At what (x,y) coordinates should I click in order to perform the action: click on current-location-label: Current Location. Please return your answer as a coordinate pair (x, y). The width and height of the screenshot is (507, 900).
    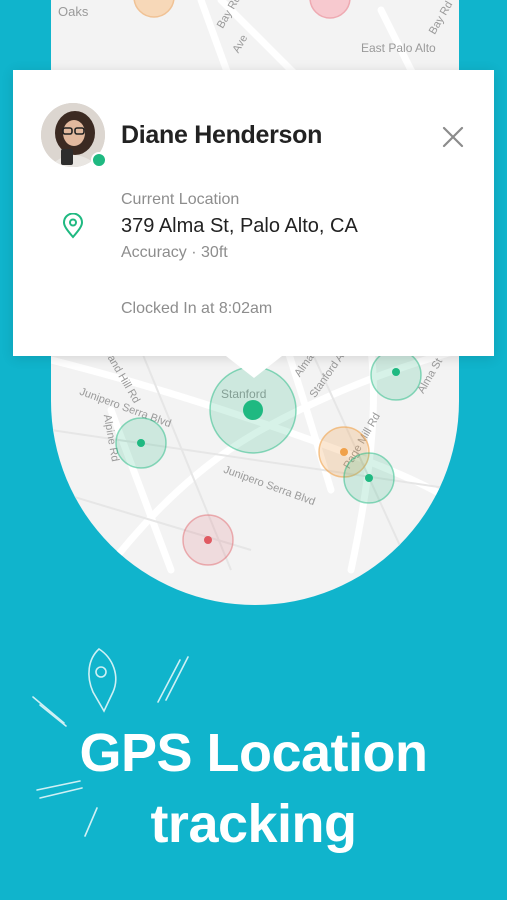
    Looking at the image, I should click on (180, 199).